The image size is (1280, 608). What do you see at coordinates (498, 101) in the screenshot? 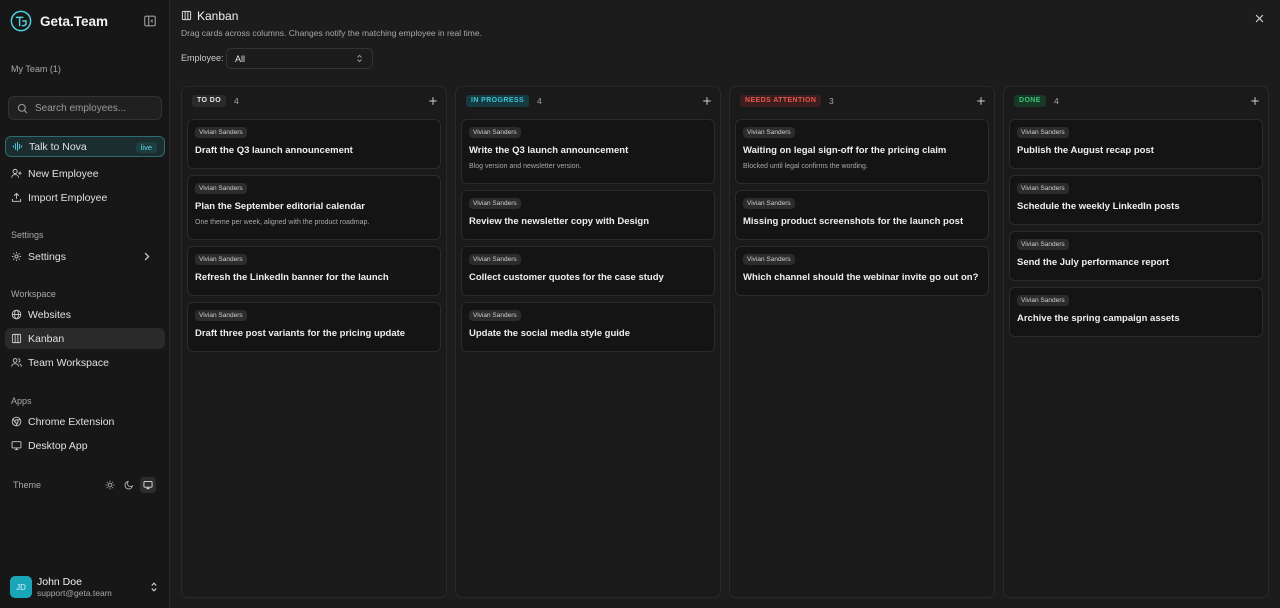
I see `column-status-badge: IN PROGRESS` at bounding box center [498, 101].